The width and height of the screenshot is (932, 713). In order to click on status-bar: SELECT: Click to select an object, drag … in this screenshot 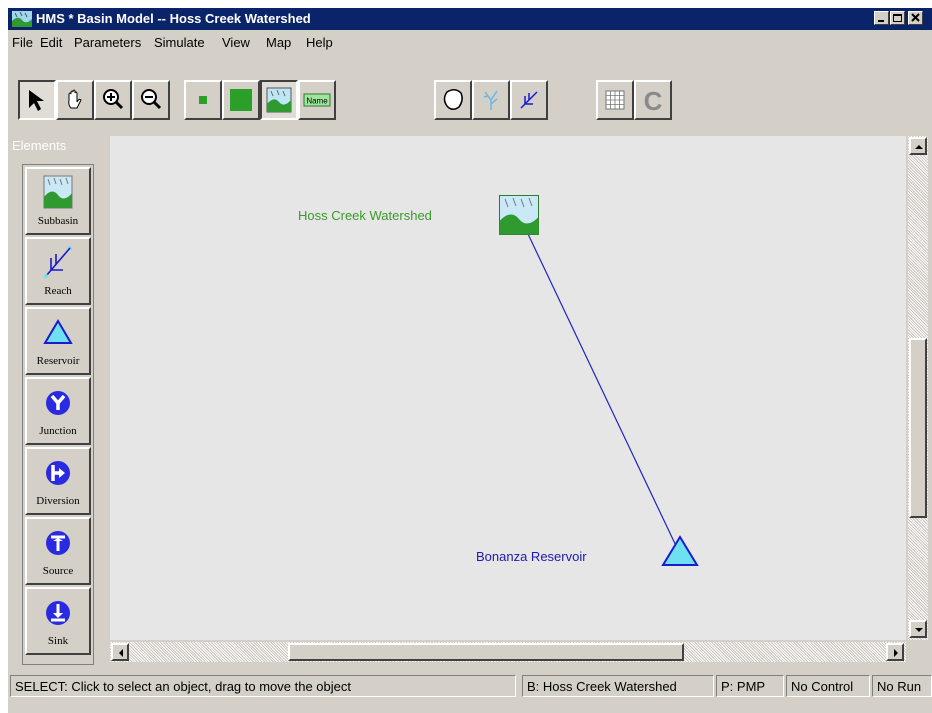, I will do `click(470, 686)`.